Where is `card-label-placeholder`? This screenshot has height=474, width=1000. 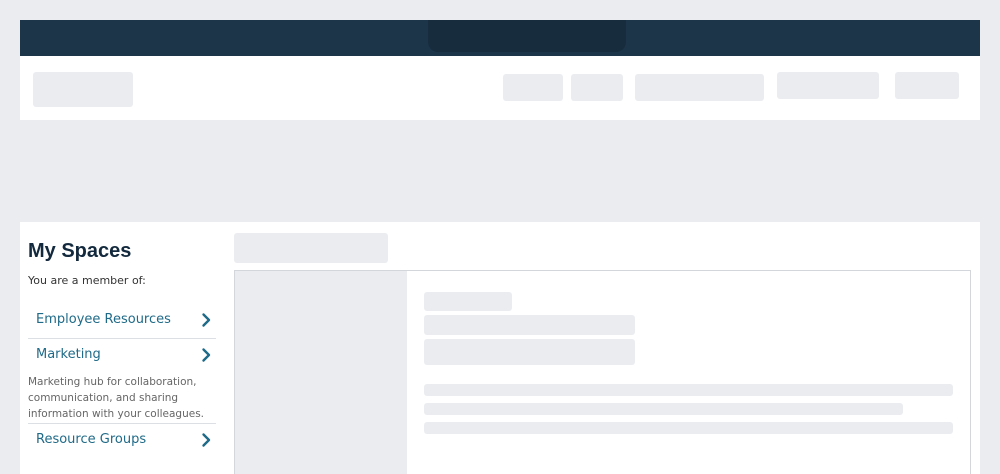
card-label-placeholder is located at coordinates (468, 301).